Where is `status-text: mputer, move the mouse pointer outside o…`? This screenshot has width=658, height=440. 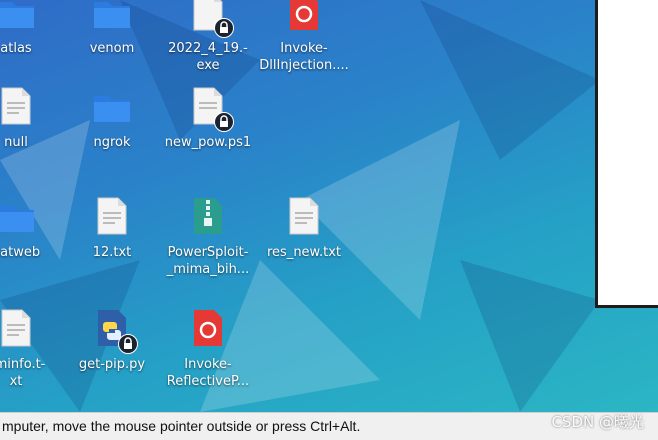
status-text: mputer, move the mouse pointer outside o… is located at coordinates (181, 426).